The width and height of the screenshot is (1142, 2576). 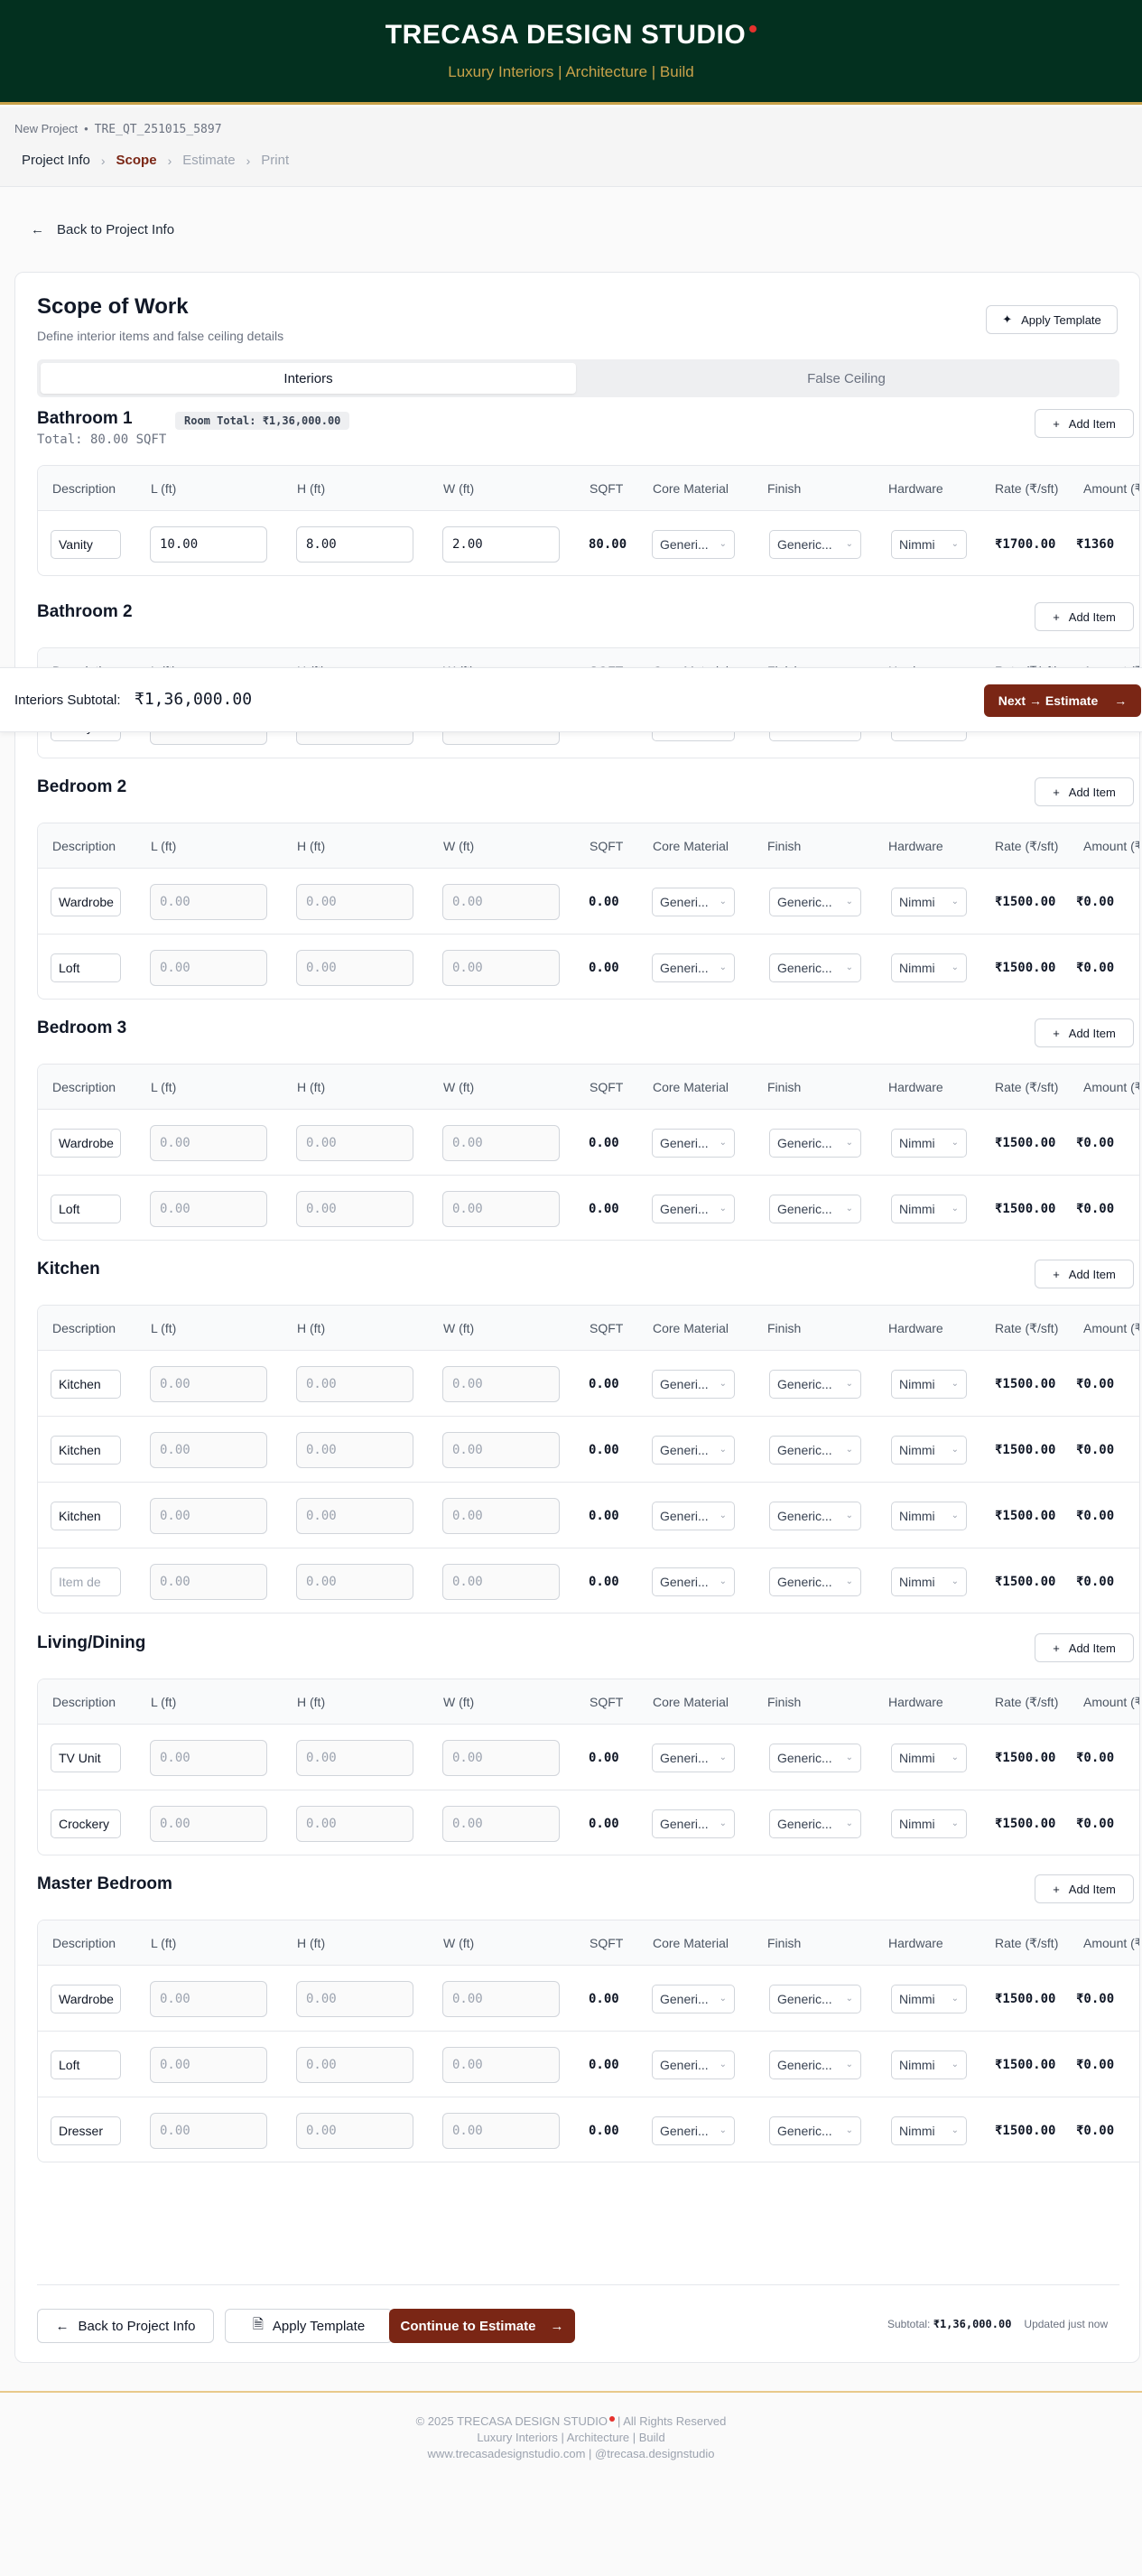 I want to click on description-input: Dresser, so click(x=86, y=2130).